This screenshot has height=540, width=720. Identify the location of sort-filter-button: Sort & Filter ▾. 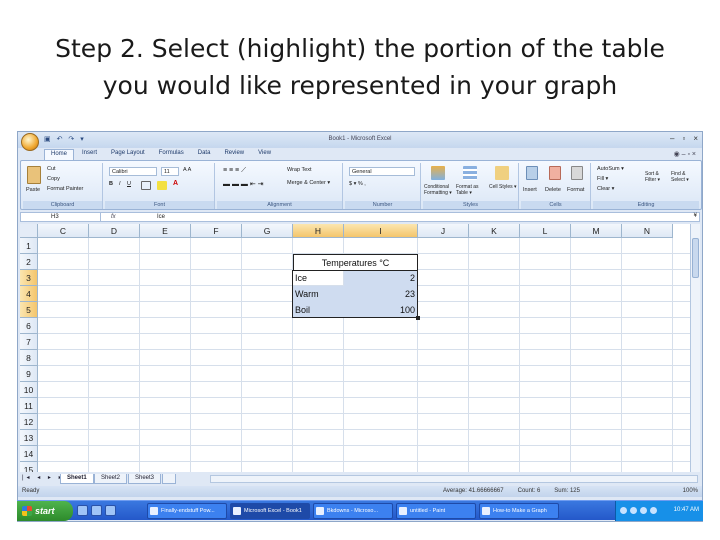
(657, 177).